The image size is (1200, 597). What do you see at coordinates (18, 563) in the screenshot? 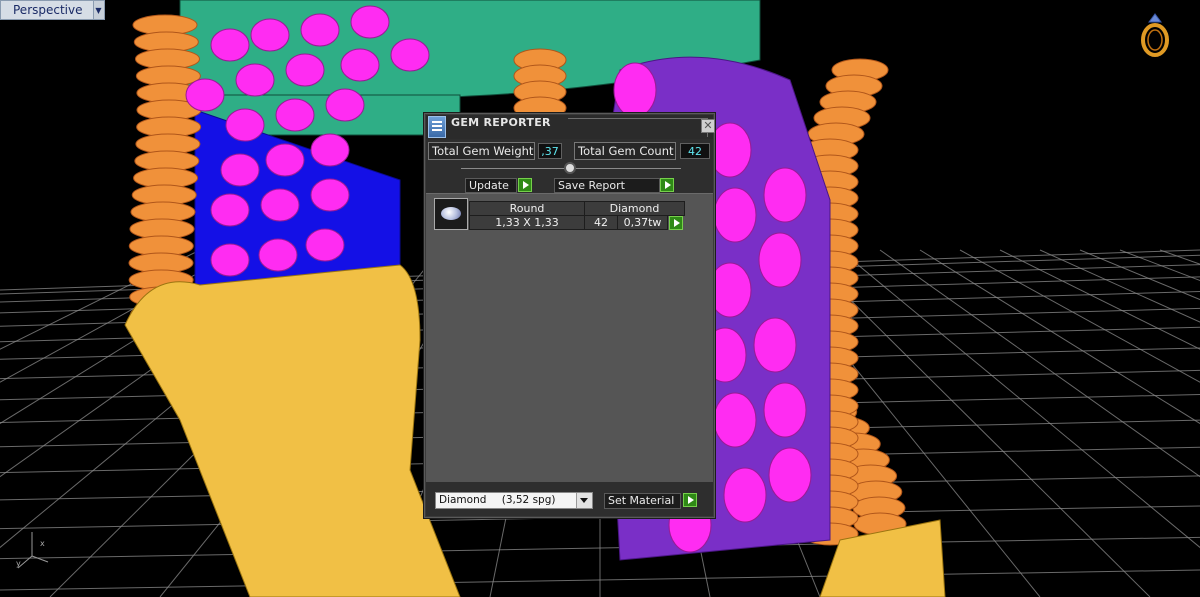
I see `svg-text: y` at bounding box center [18, 563].